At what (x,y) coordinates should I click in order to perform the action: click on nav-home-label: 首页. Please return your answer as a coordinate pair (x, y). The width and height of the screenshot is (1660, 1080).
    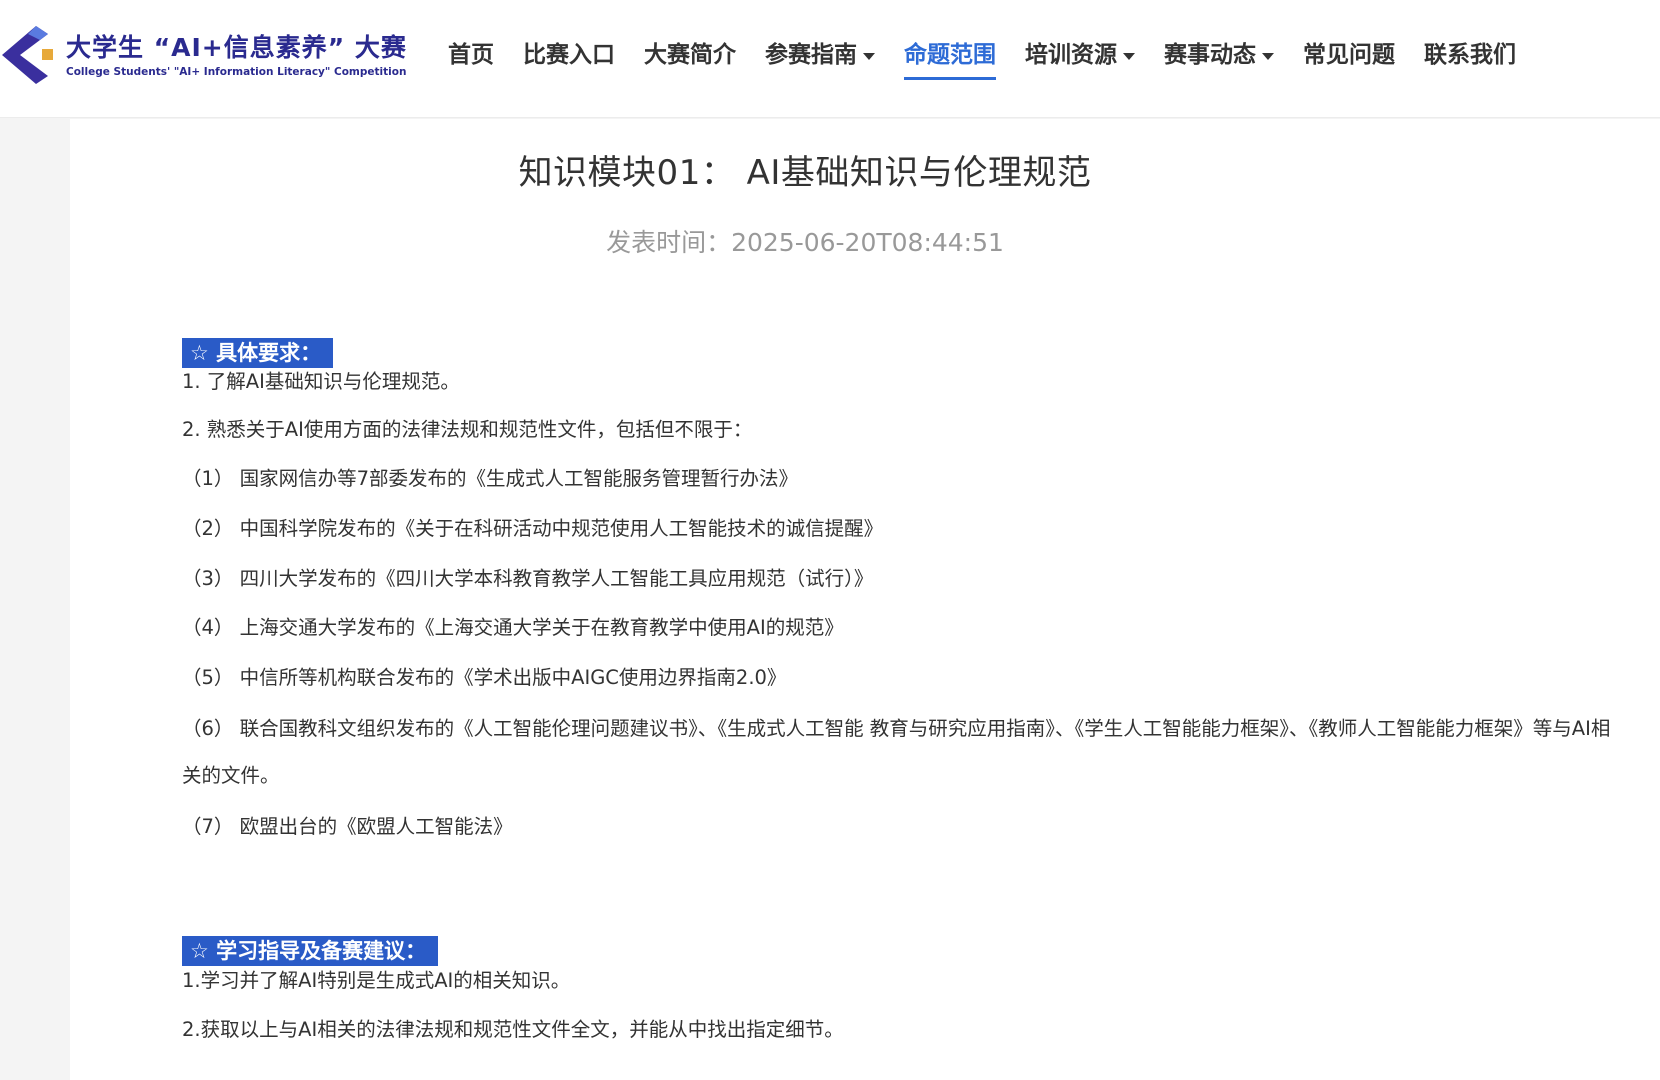
    Looking at the image, I should click on (471, 55).